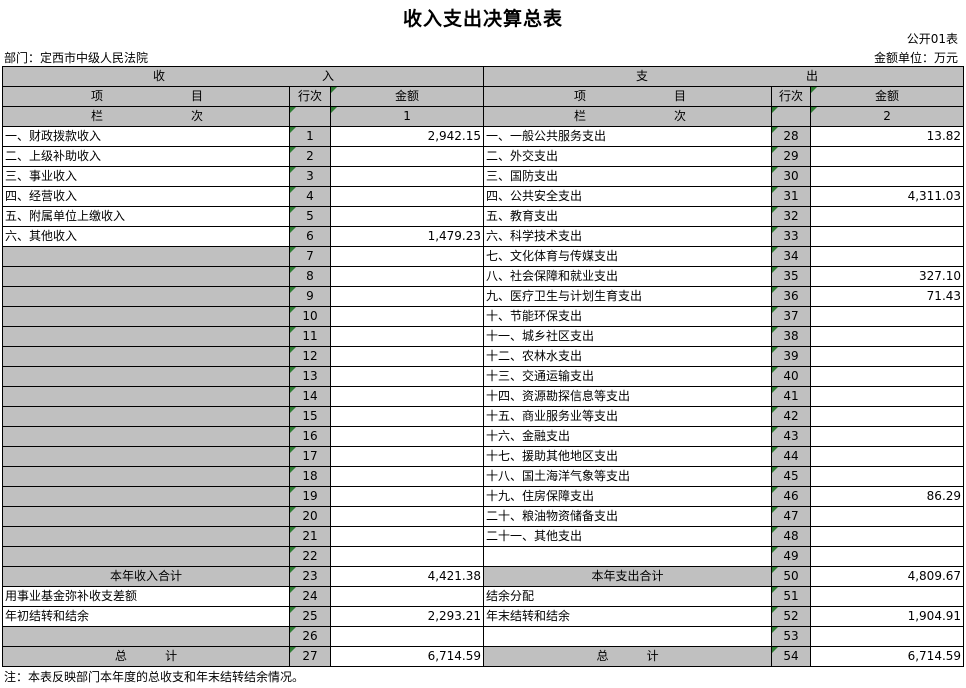 The height and width of the screenshot is (688, 966). I want to click on income-row-number: 14, so click(310, 396).